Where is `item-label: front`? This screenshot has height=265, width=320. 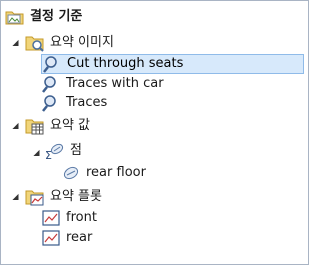 item-label: front is located at coordinates (81, 217).